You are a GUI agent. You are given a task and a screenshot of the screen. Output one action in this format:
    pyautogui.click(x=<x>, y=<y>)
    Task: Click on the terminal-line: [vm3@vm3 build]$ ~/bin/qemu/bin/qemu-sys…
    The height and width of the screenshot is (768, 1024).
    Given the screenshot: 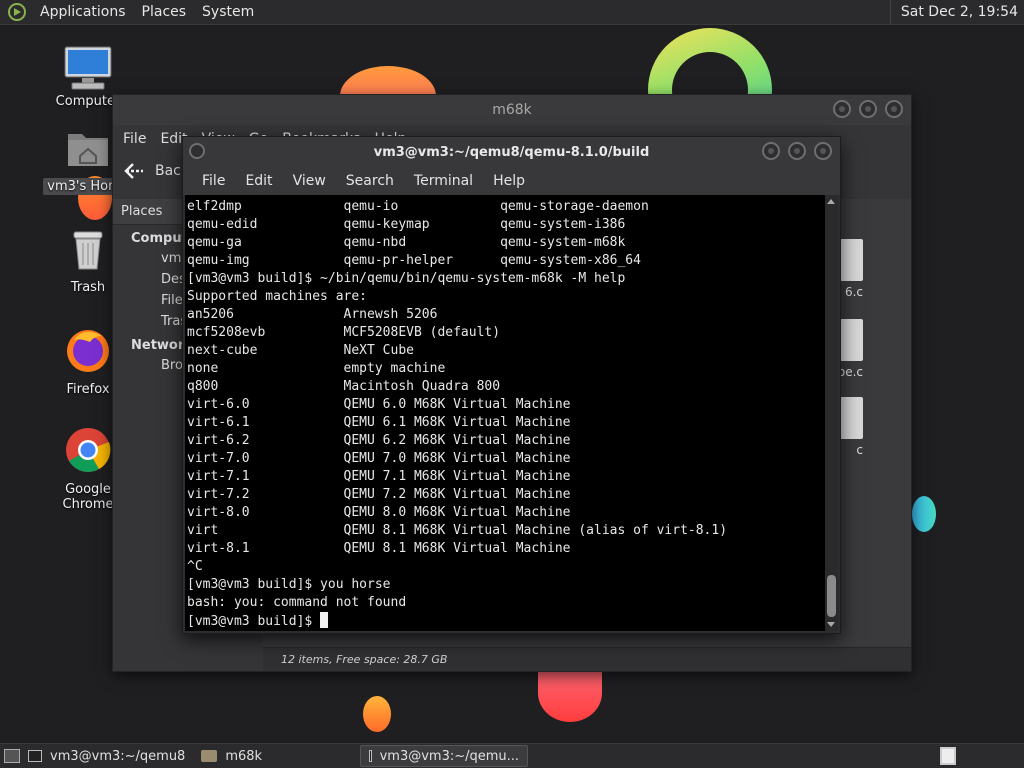 What is the action you would take?
    pyautogui.click(x=406, y=278)
    